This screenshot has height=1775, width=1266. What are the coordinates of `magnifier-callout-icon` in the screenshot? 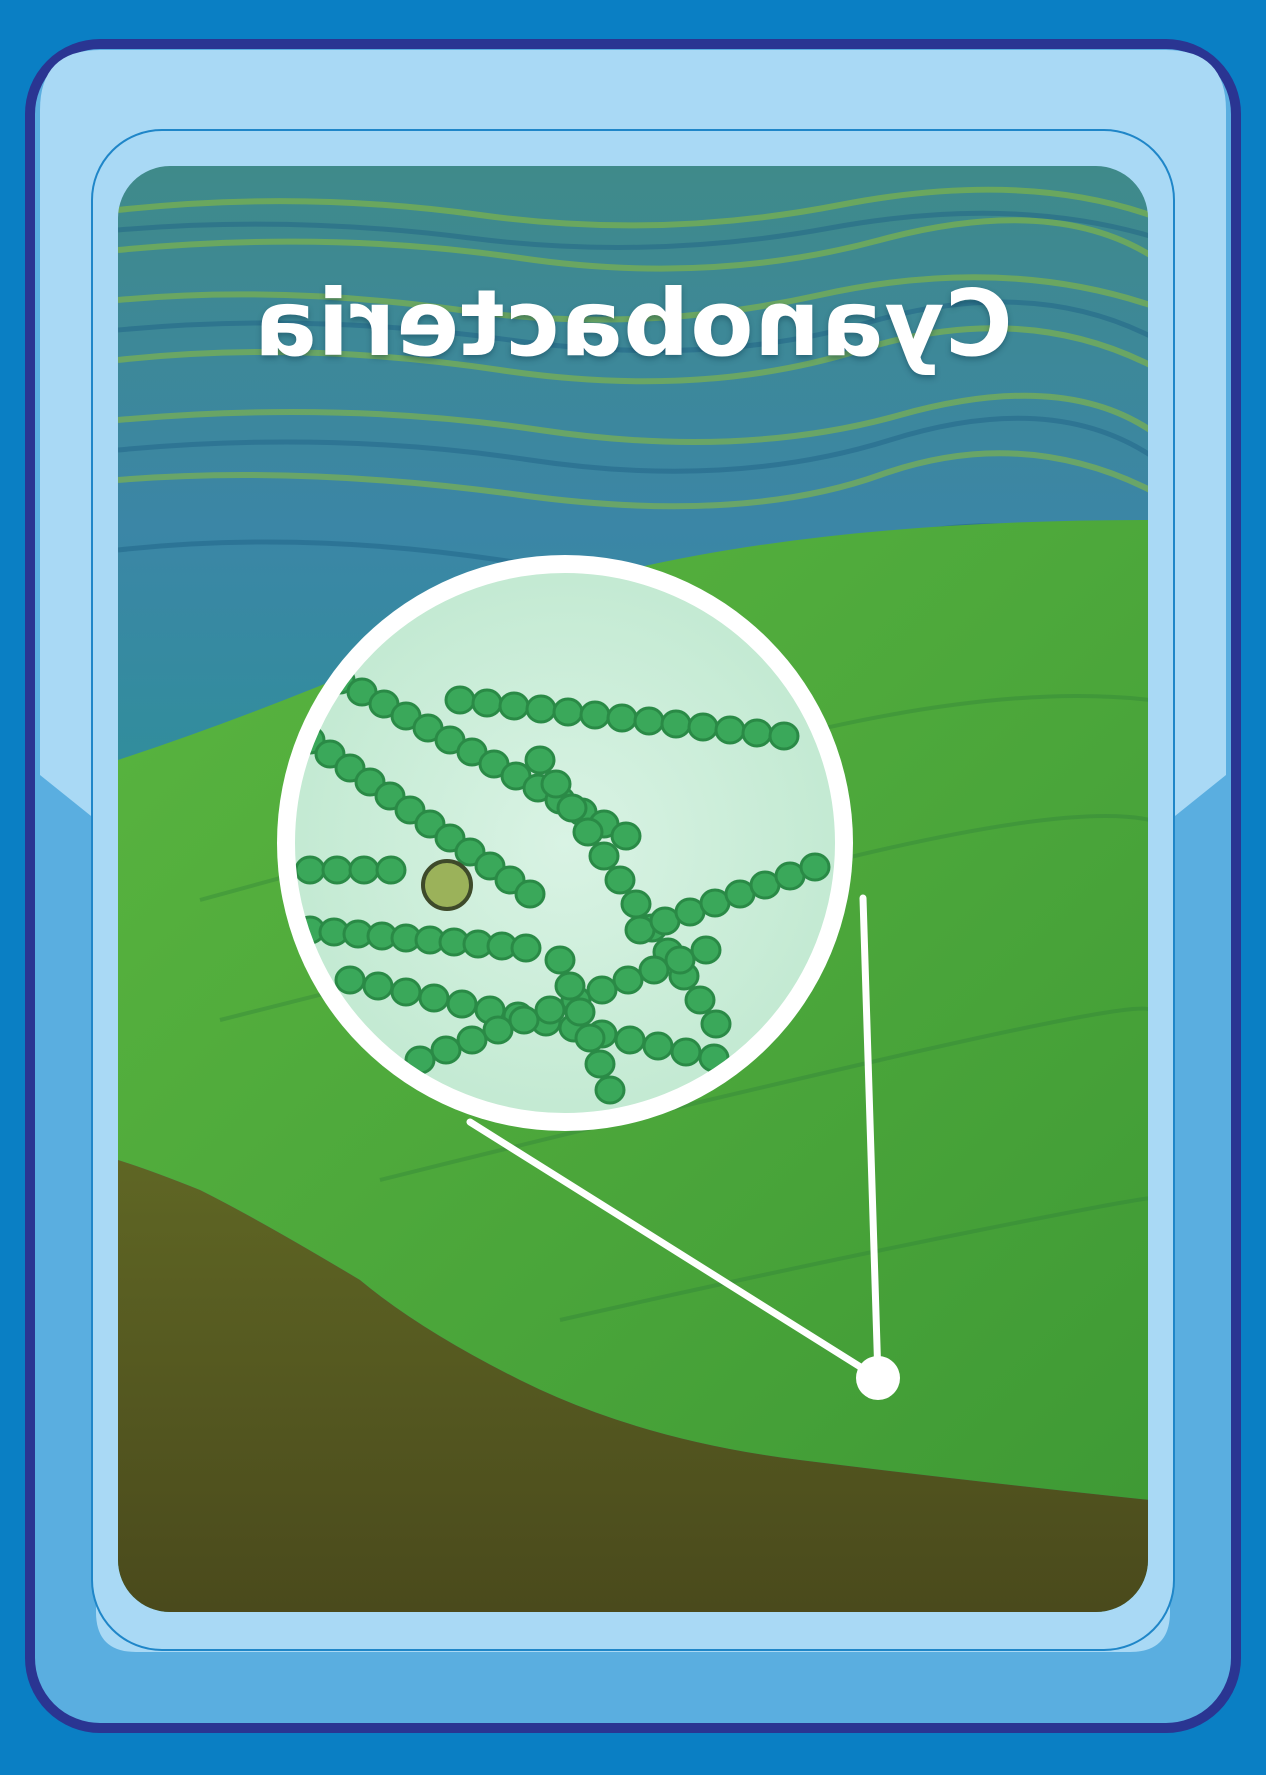 It's located at (565, 843).